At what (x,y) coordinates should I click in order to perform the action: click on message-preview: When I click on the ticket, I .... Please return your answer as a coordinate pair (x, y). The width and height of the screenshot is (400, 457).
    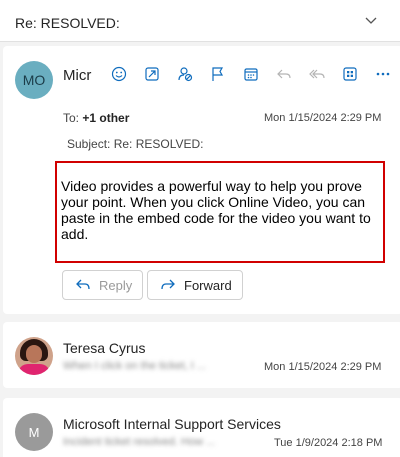
    Looking at the image, I should click on (135, 366).